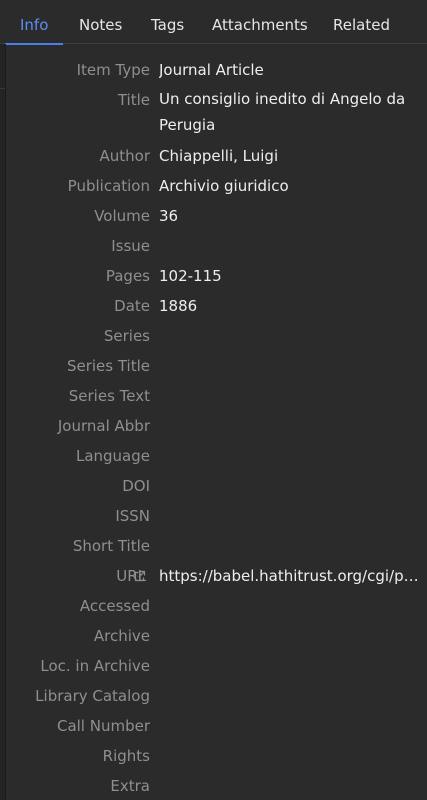 The height and width of the screenshot is (800, 427). I want to click on field-row-item-type: Item Type Journal Article, so click(216, 62).